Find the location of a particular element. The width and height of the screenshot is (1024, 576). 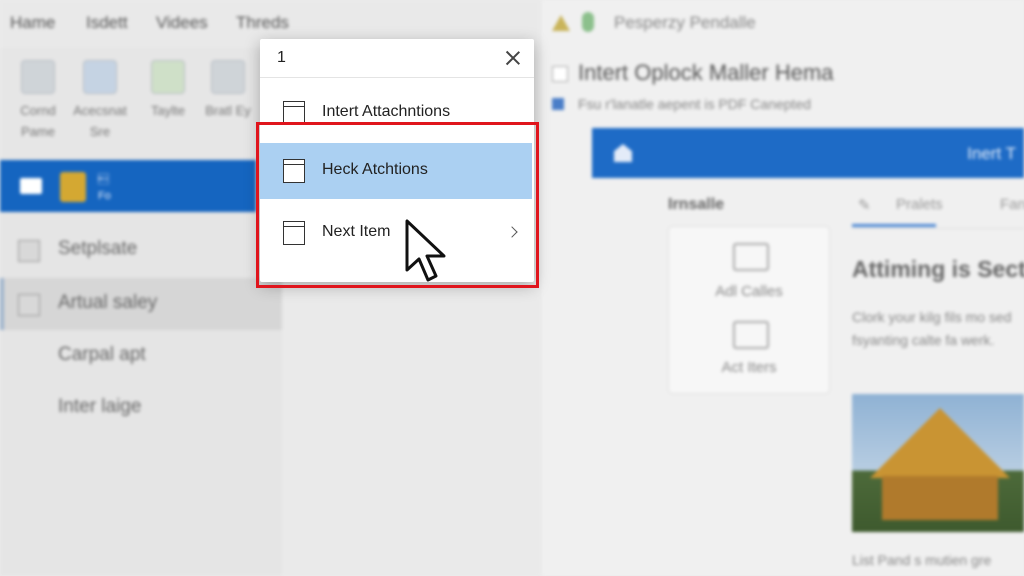

info-checkbox is located at coordinates (558, 104).